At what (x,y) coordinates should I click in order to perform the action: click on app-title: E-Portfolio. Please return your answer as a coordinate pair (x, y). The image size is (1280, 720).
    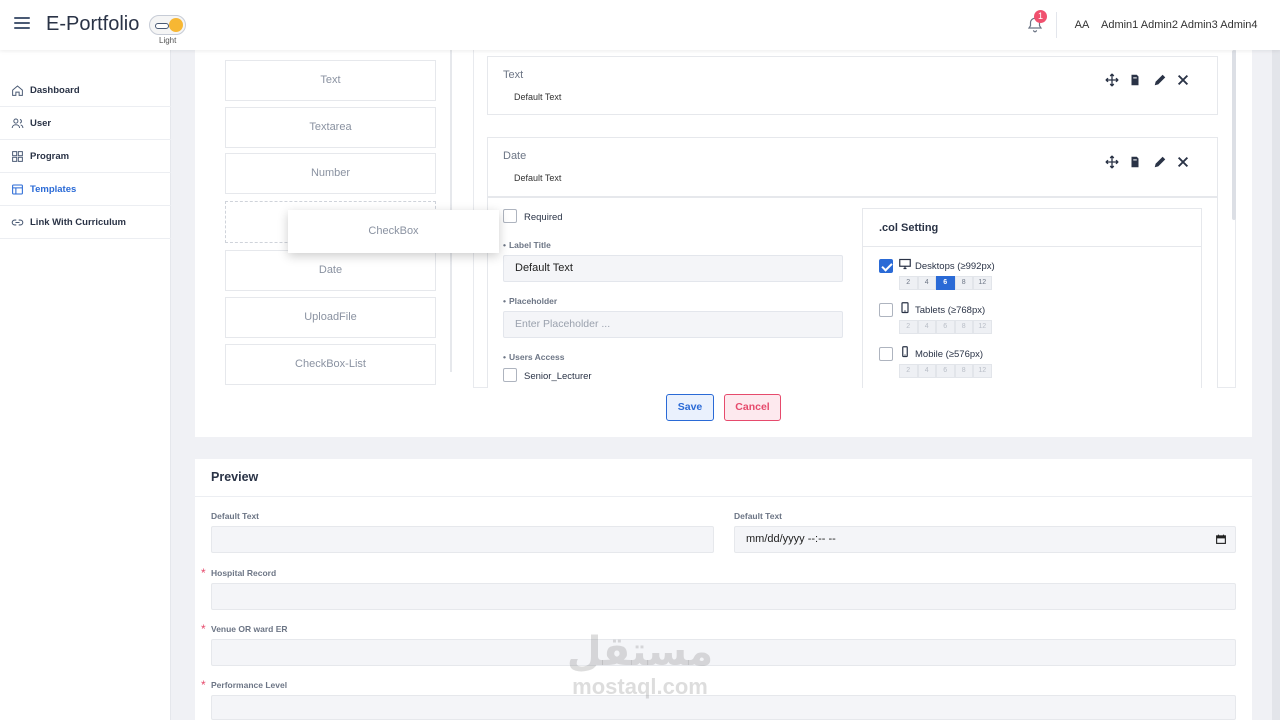
    Looking at the image, I should click on (93, 24).